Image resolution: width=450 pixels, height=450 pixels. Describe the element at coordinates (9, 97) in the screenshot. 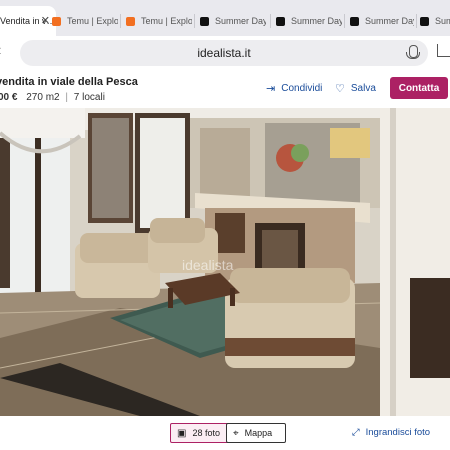

I see `listing-price: 00 €` at that location.